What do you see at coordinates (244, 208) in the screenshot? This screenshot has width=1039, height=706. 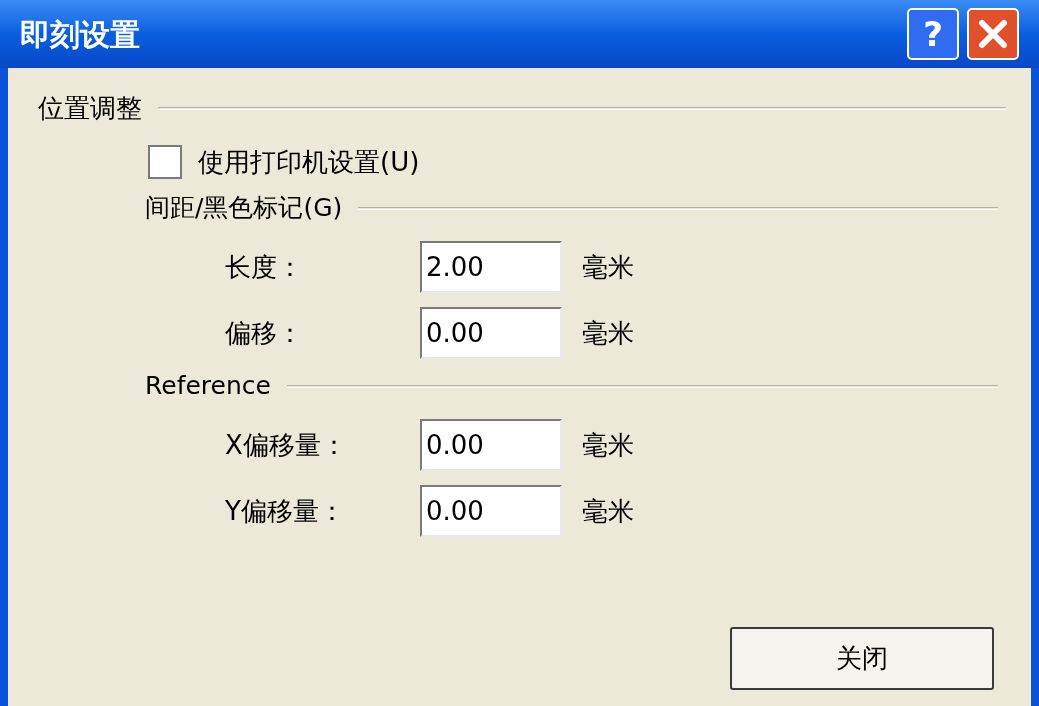 I see `group-title: 间距/黑色标记(G)` at bounding box center [244, 208].